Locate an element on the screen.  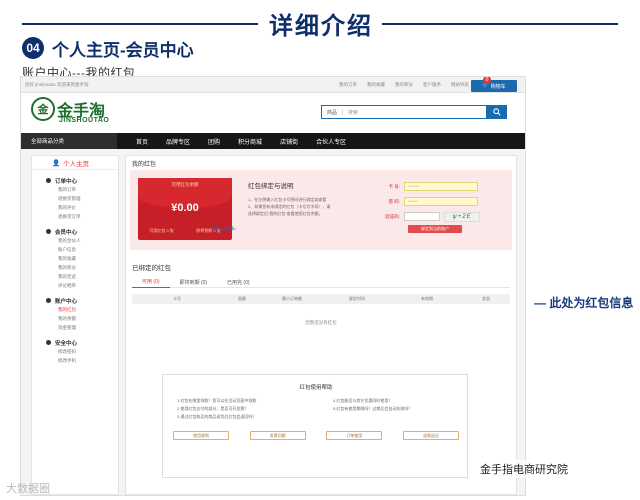
nav-item-points-mall: 积分商城 is located at coordinates (250, 141).